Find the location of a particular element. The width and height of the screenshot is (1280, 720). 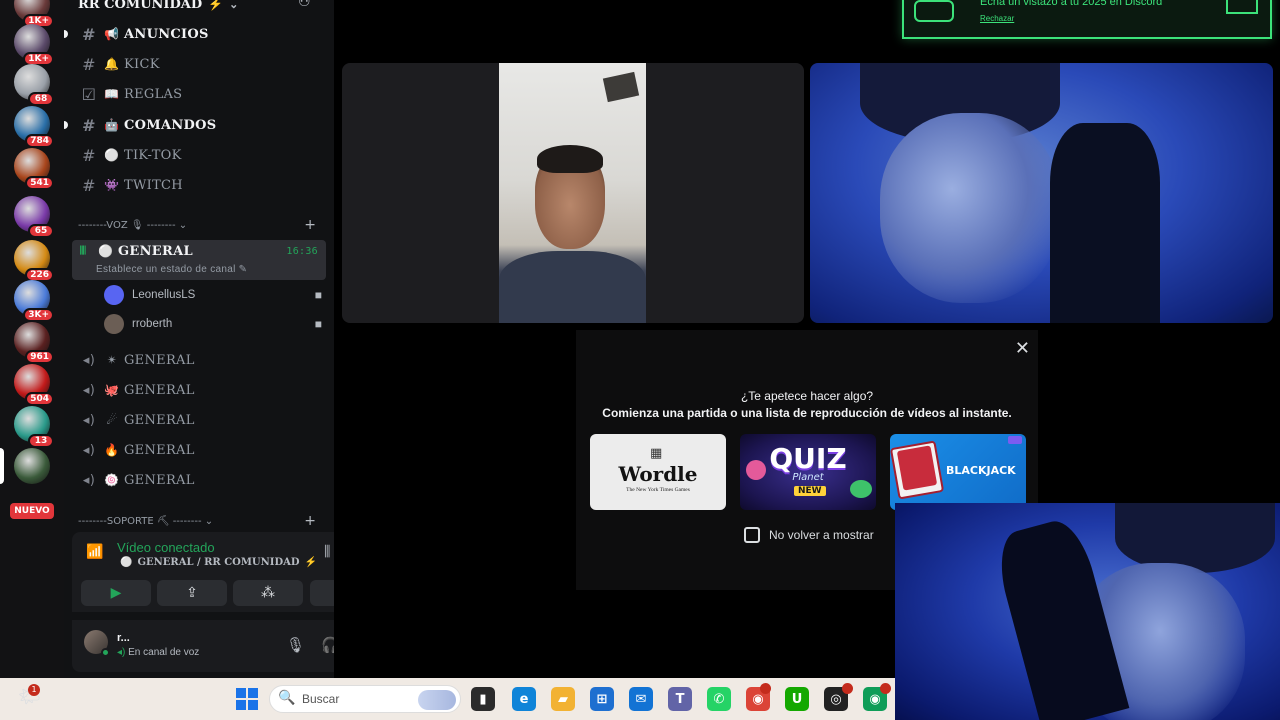

teams-app: T is located at coordinates (680, 699).